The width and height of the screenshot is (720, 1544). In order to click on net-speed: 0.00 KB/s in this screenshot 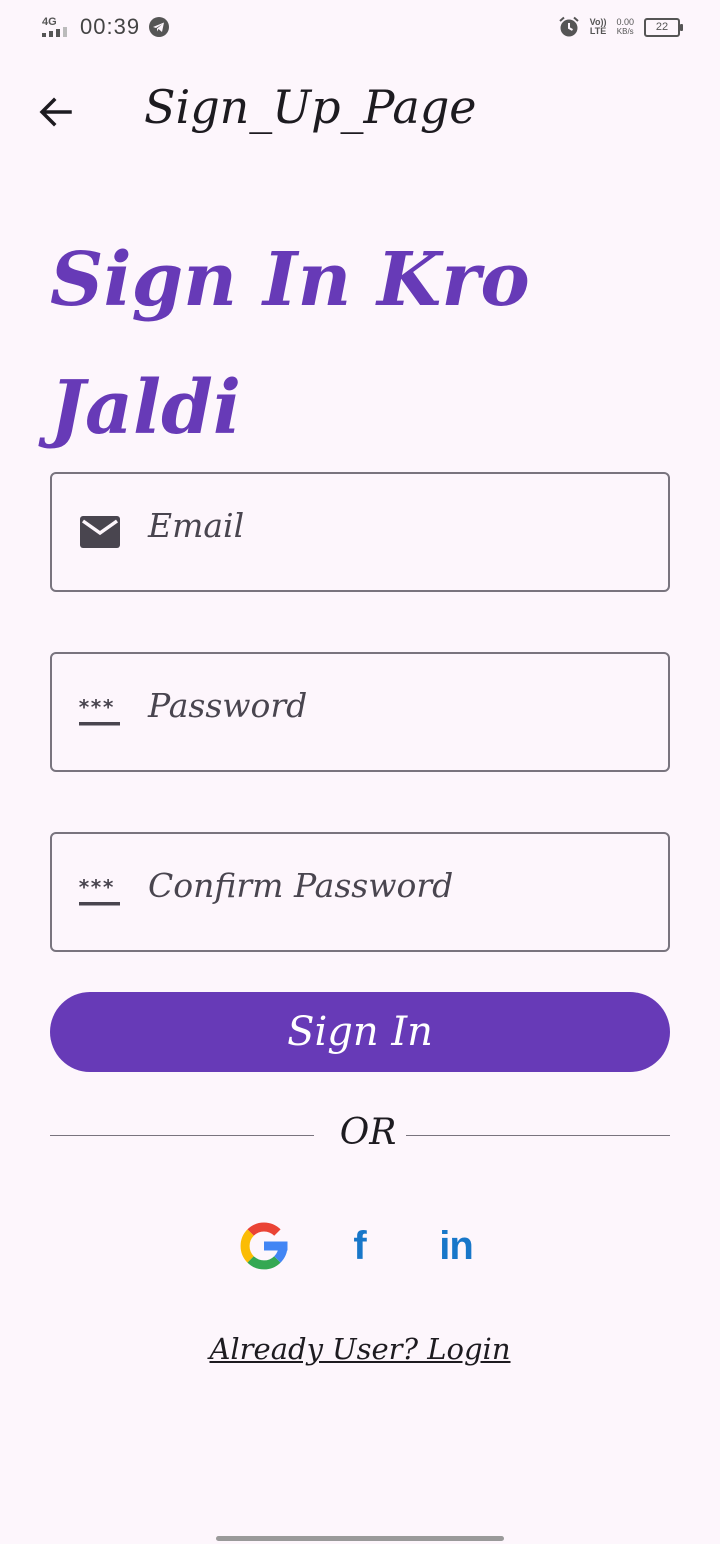, I will do `click(625, 27)`.